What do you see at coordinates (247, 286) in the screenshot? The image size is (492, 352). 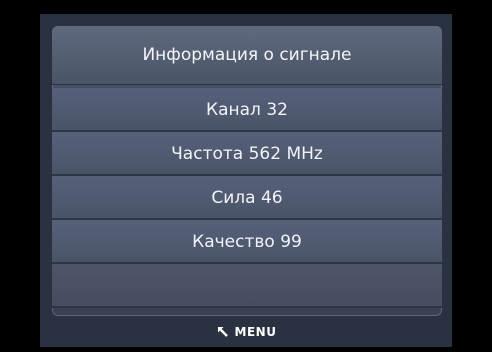 I see `empty-row` at bounding box center [247, 286].